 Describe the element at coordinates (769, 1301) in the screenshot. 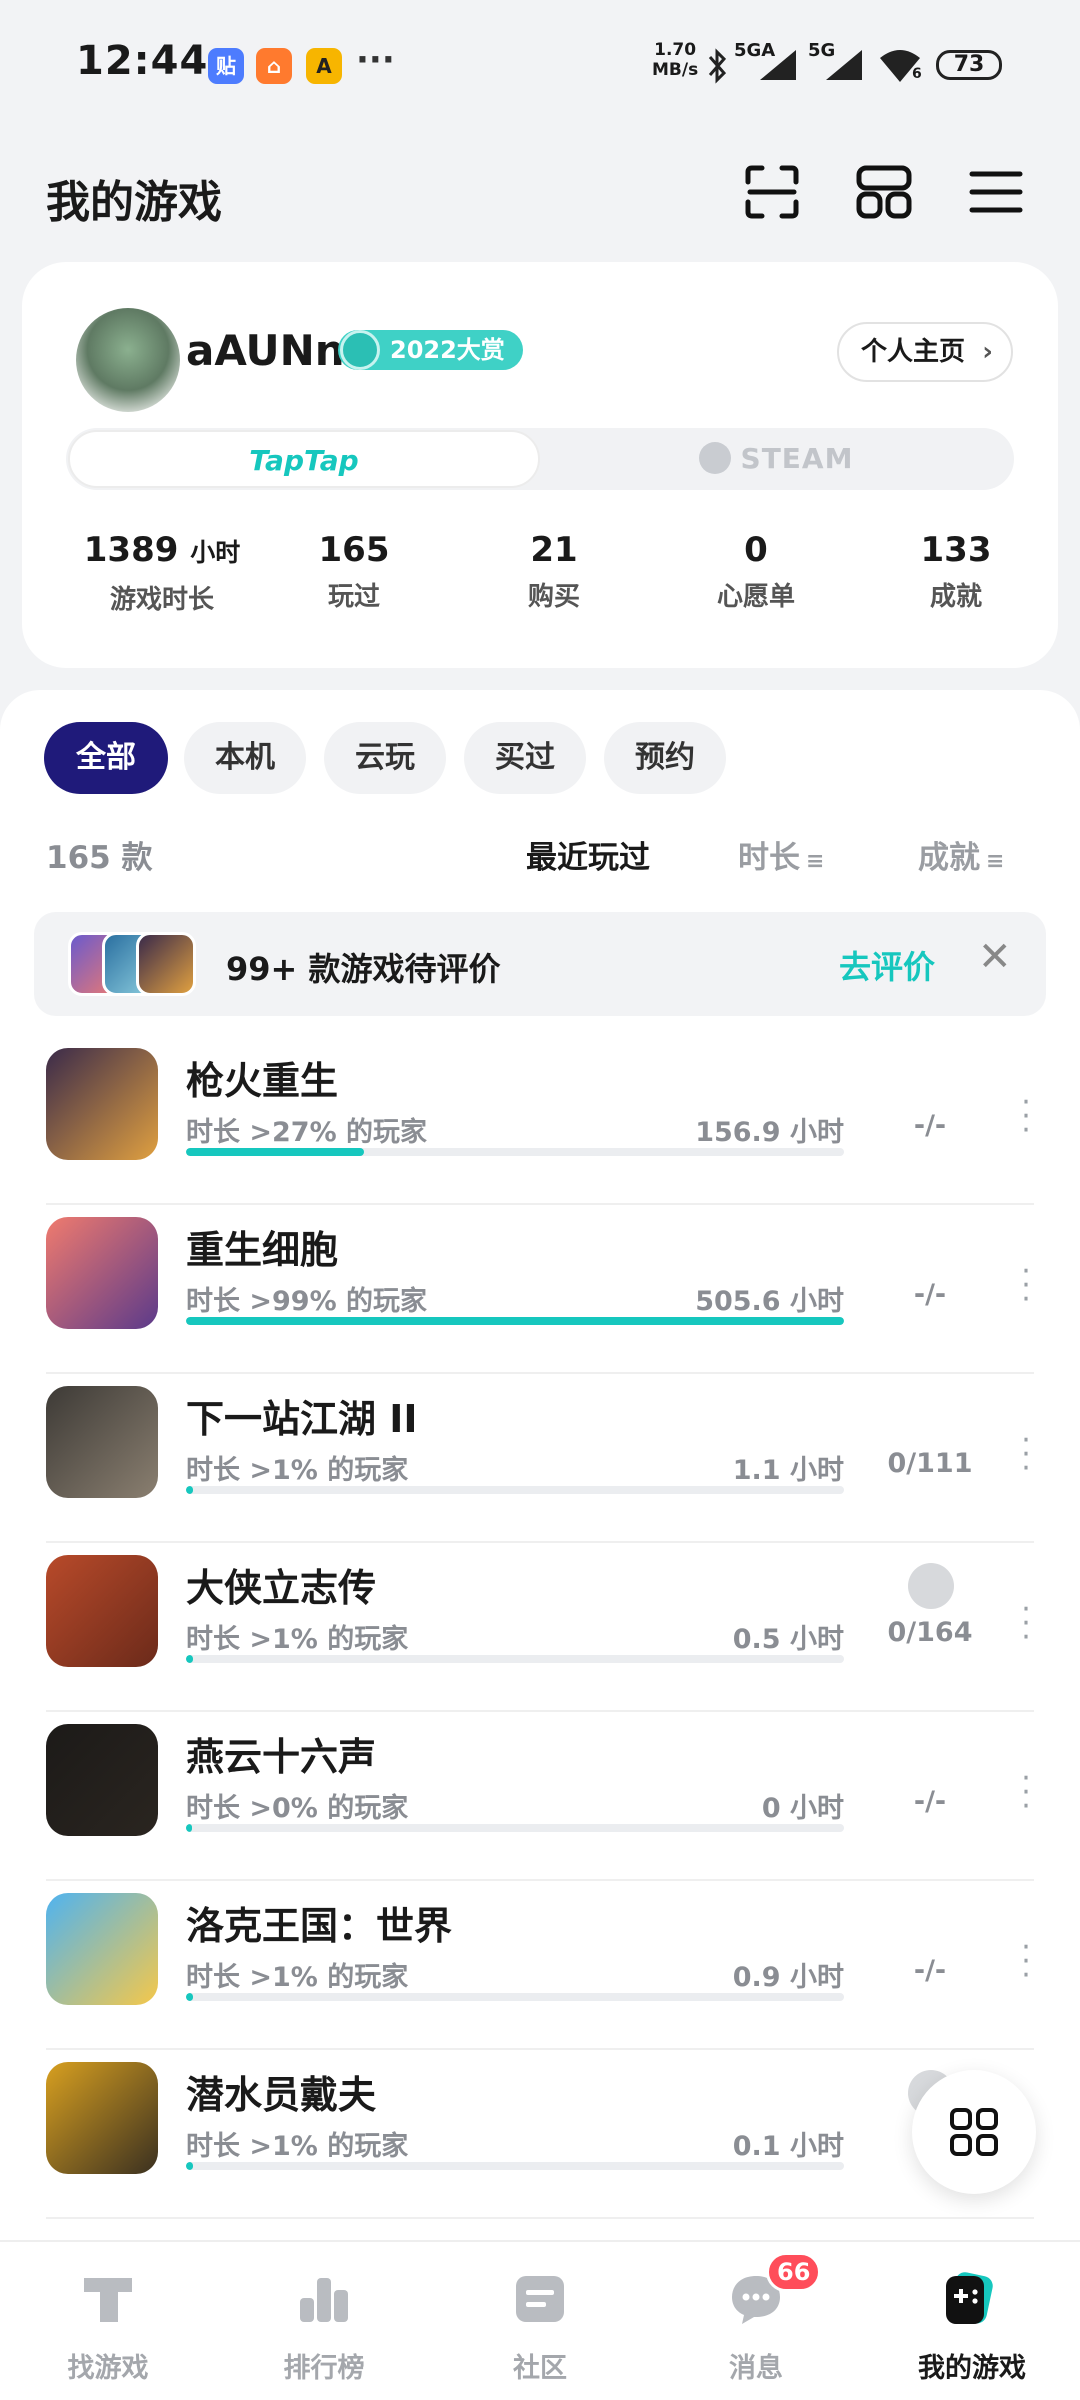

I see `game-hours: 505.6 小时` at that location.